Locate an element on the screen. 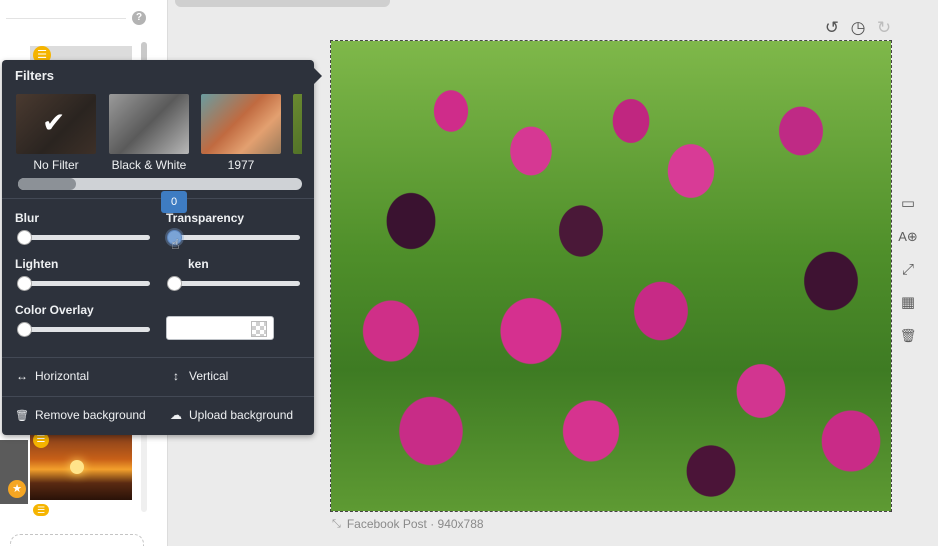 This screenshot has width=938, height=546. resize-icon: ⤡ is located at coordinates (336, 523).